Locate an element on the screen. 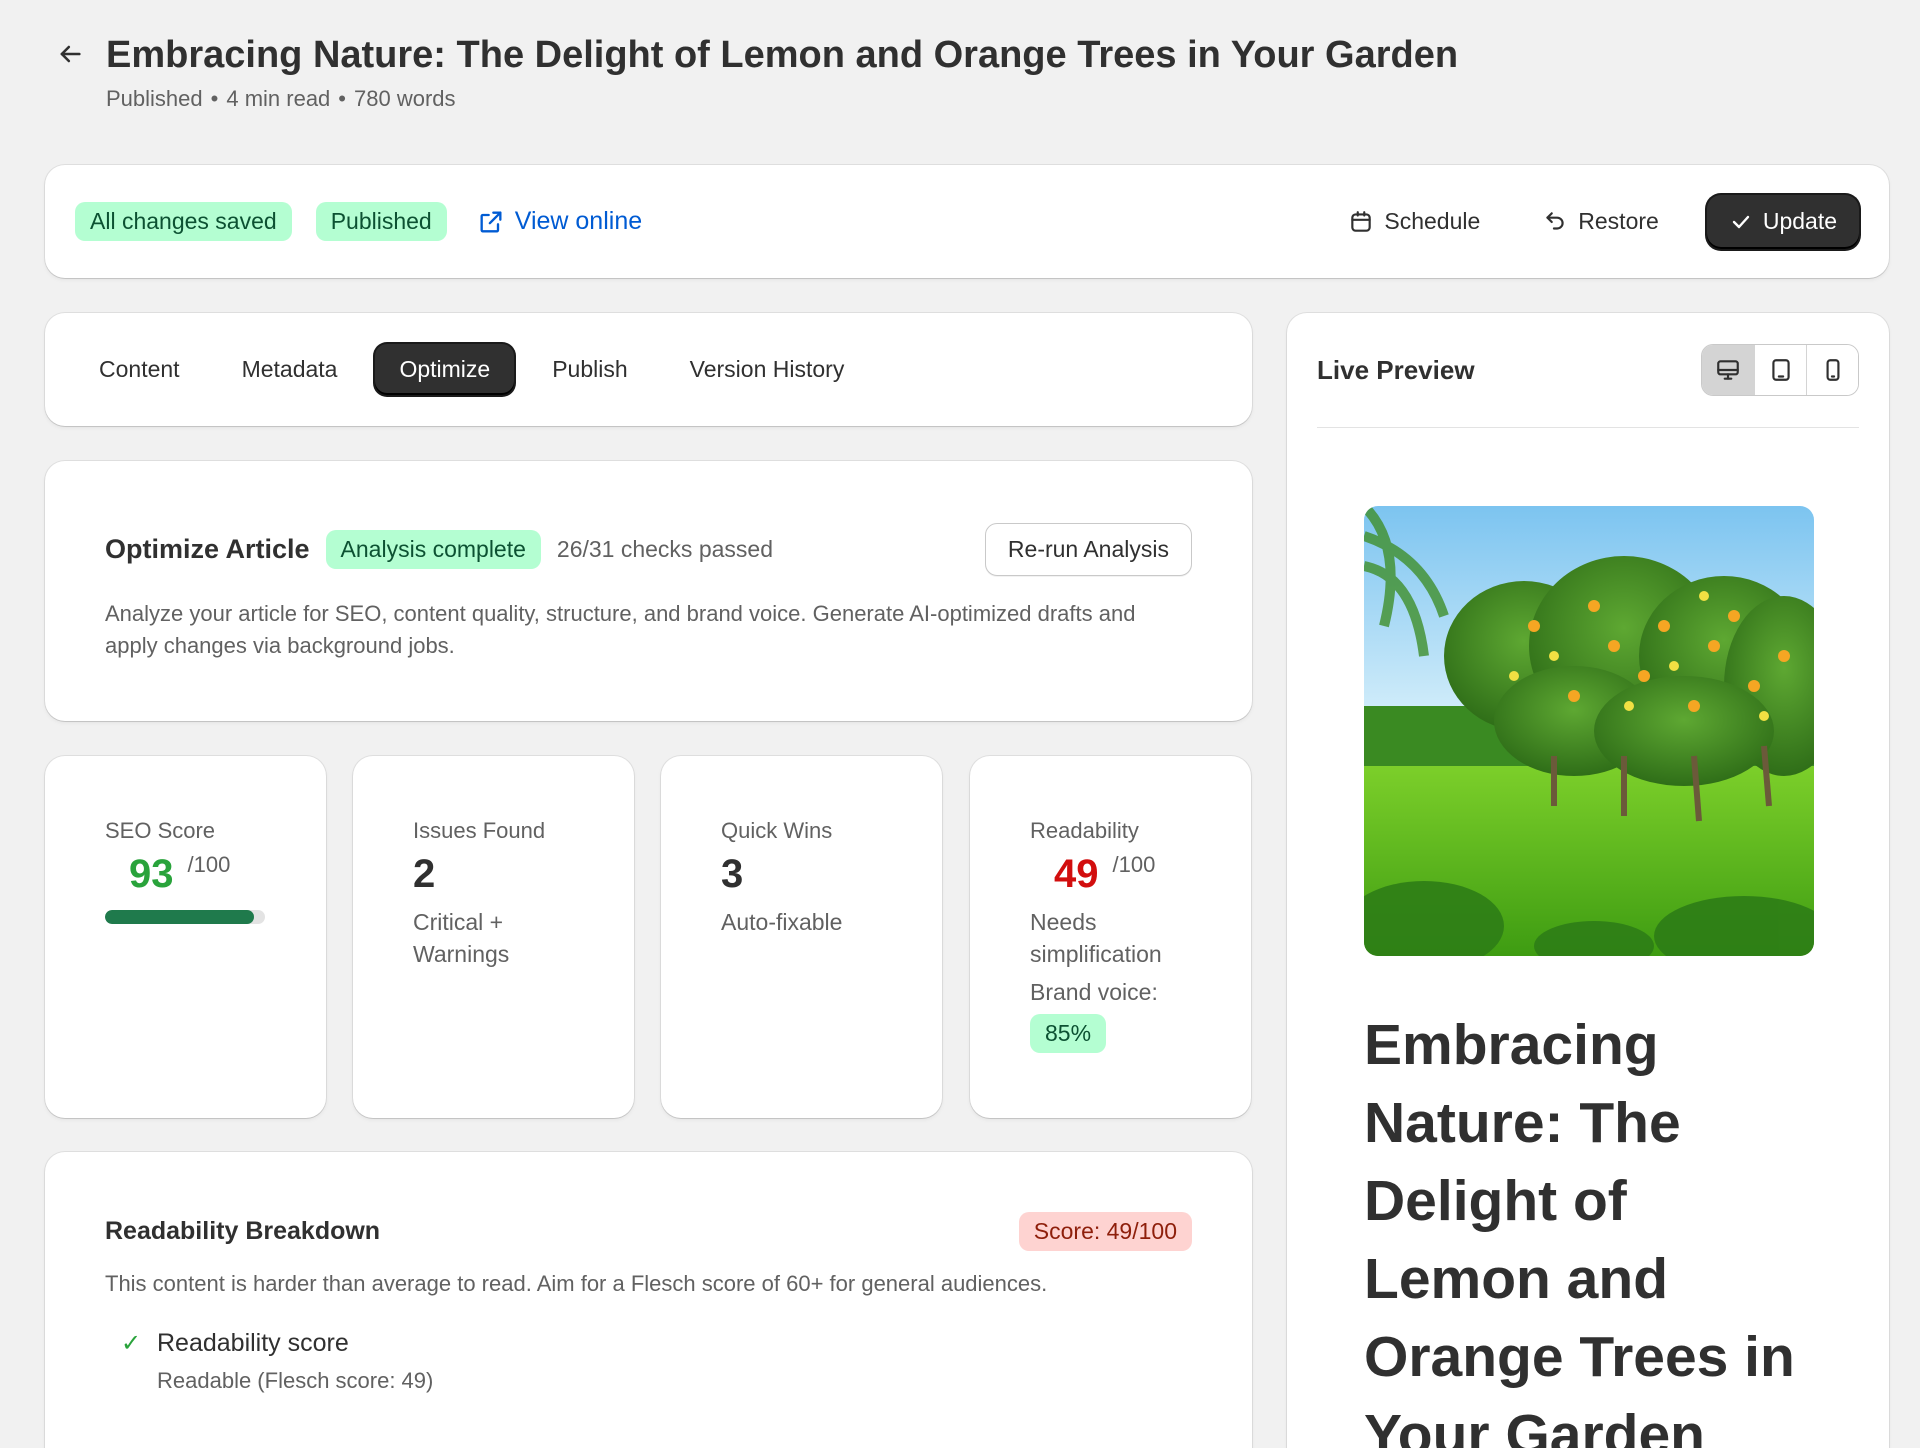  mobile-view-button is located at coordinates (1832, 370).